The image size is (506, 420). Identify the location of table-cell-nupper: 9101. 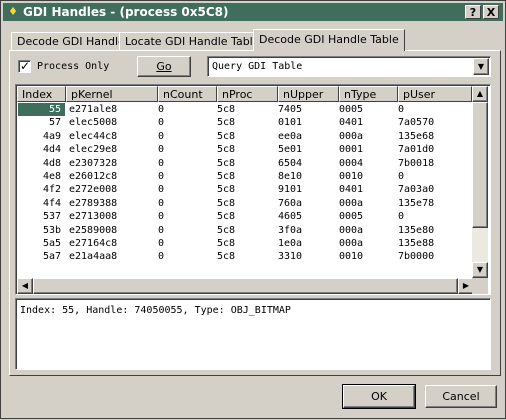
(290, 190).